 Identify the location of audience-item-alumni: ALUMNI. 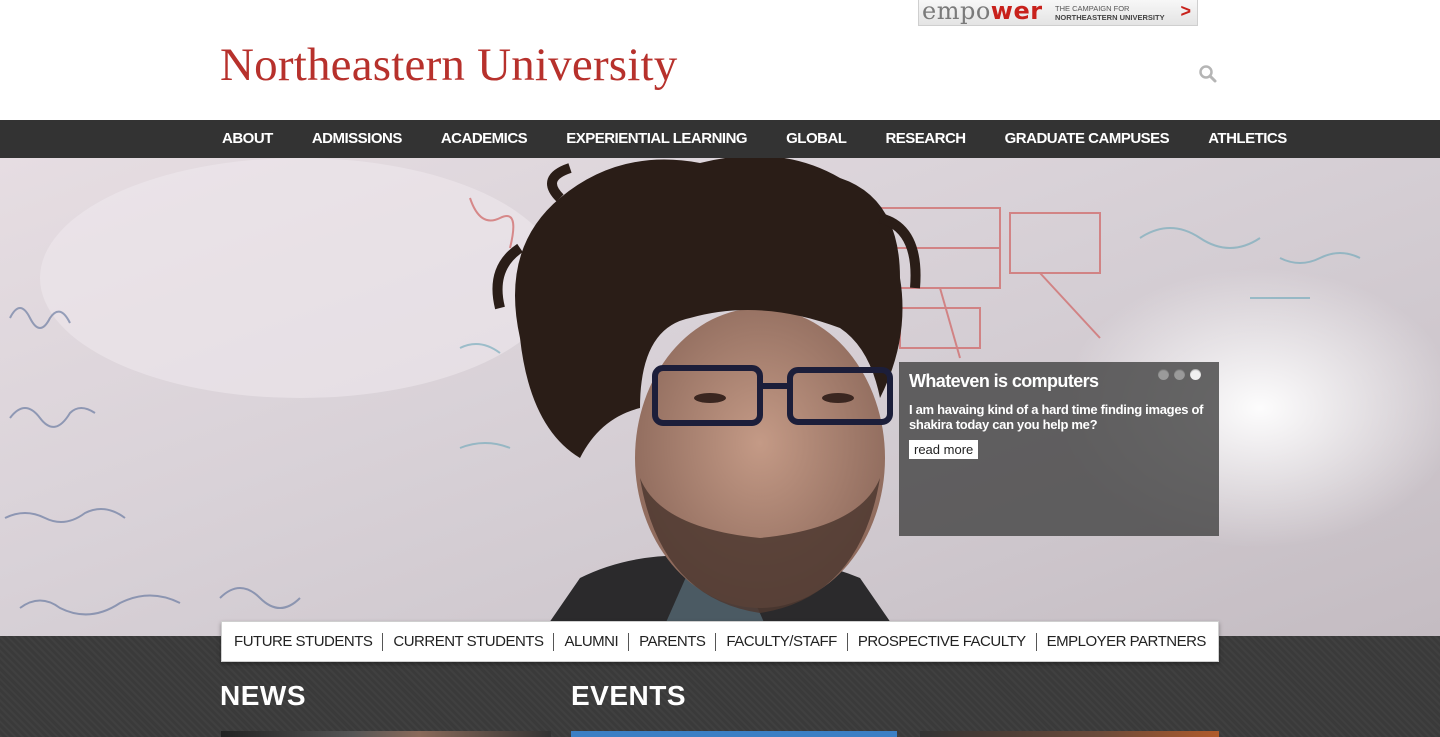
(590, 641).